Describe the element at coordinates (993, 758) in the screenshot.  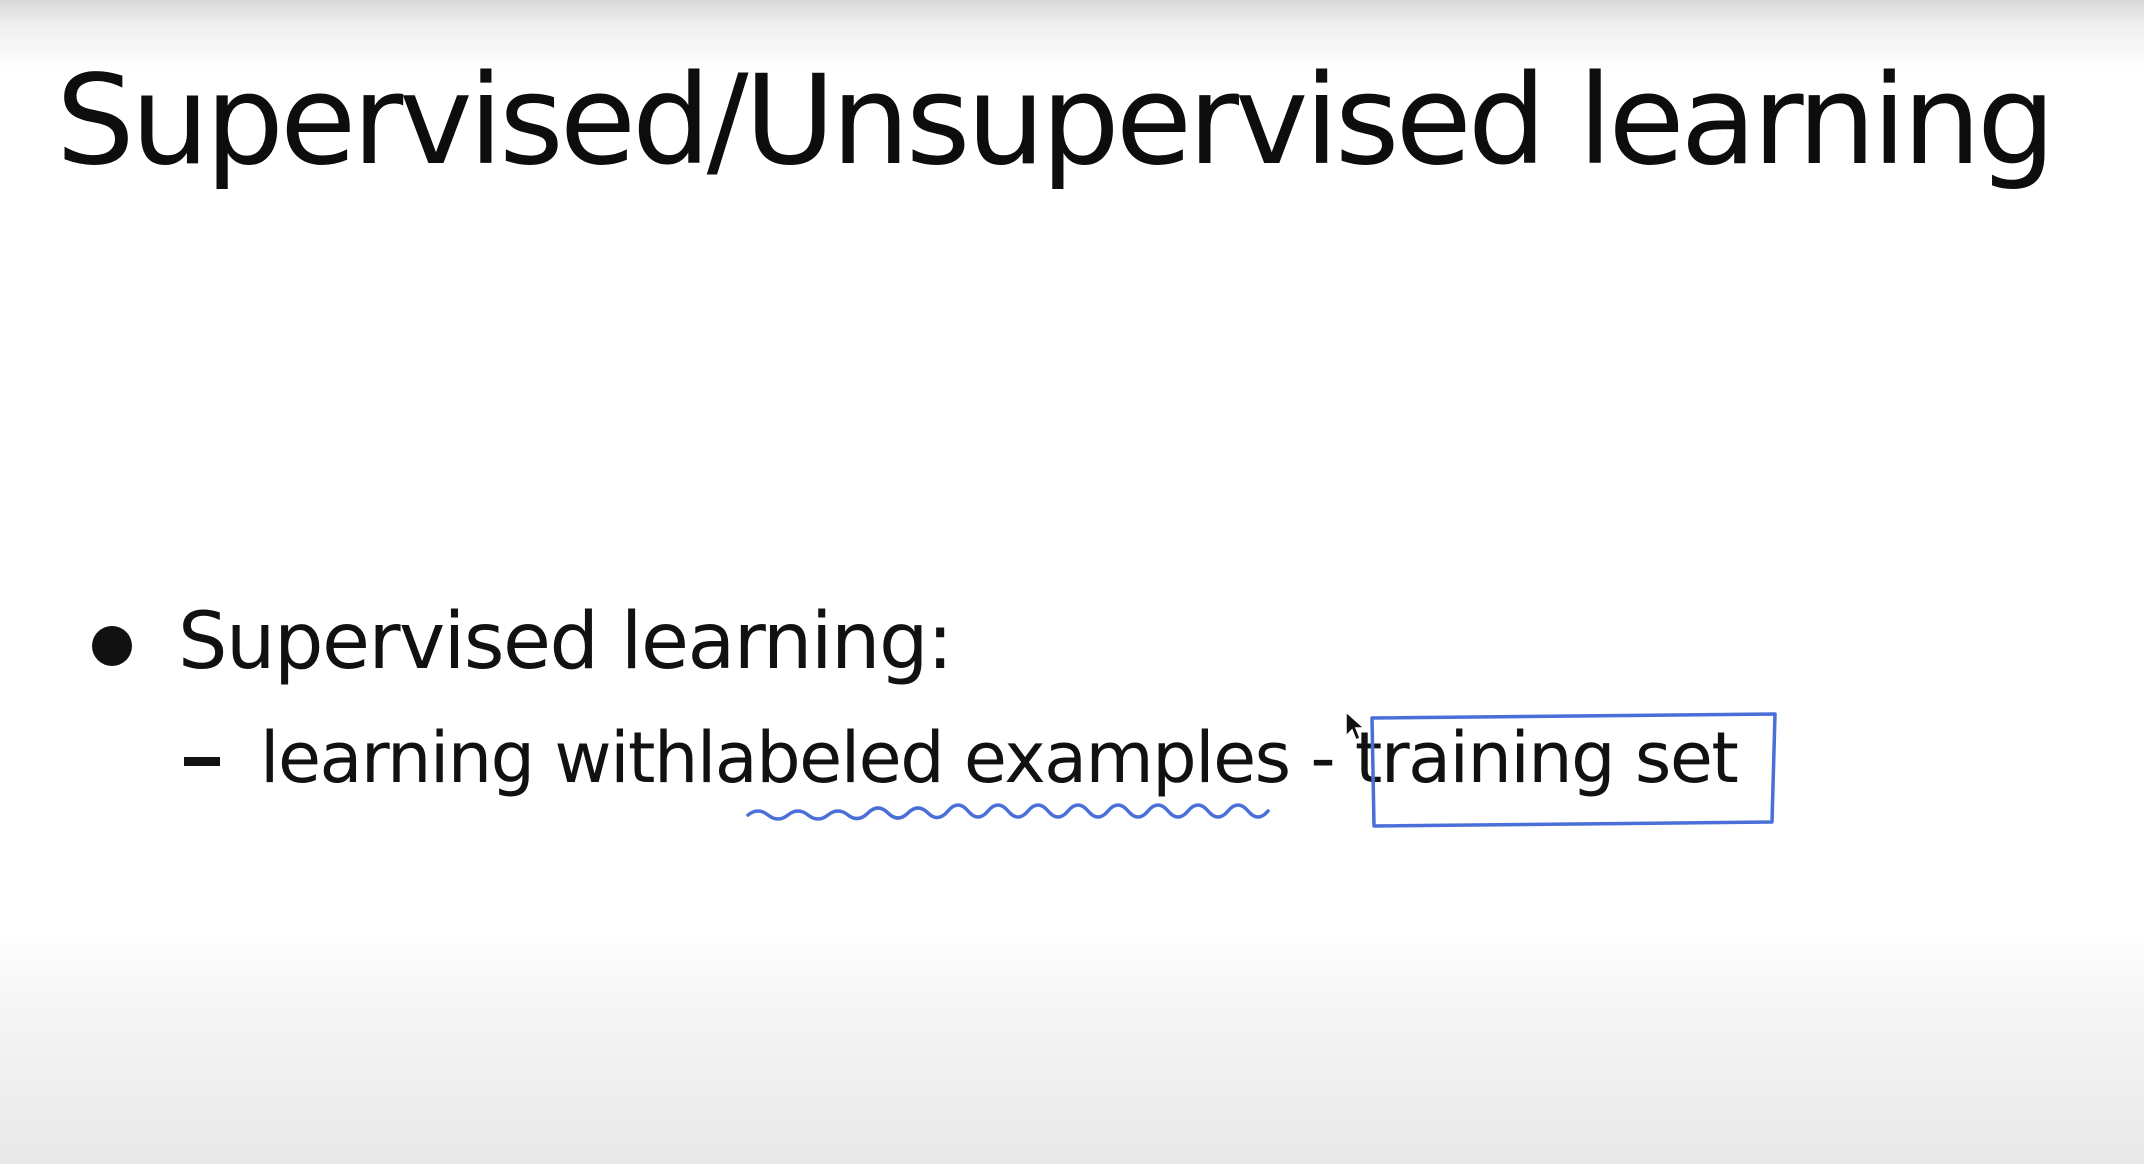
I see `underlined-phrase: labeled examples` at that location.